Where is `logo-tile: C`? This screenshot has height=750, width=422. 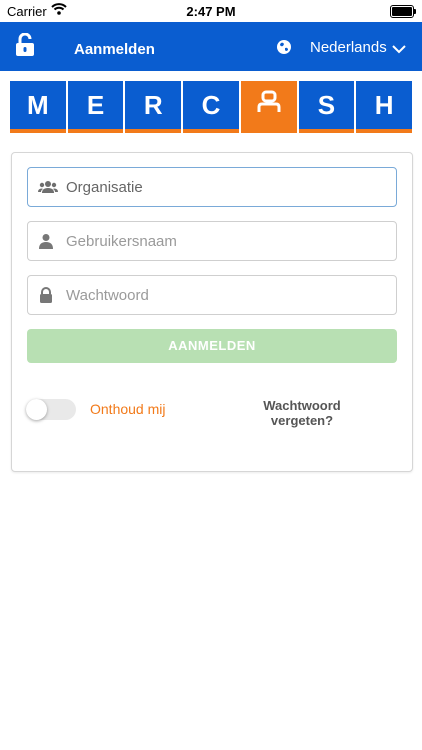 logo-tile: C is located at coordinates (211, 107).